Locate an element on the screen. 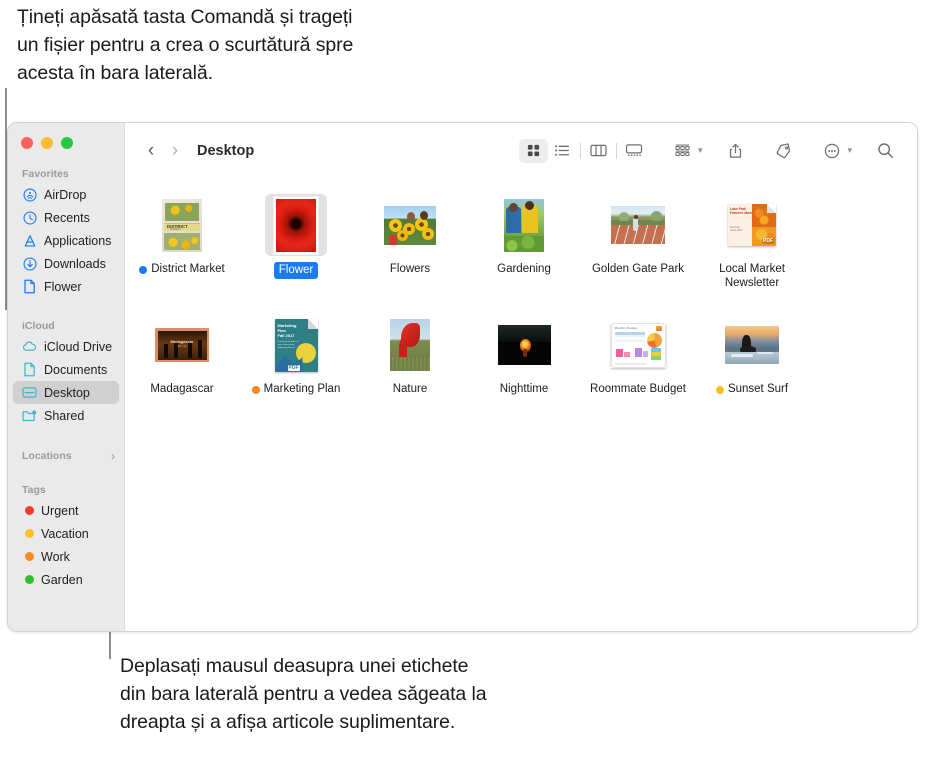 The height and width of the screenshot is (758, 934). sidebar-item-label: iCloud Drive is located at coordinates (78, 346).